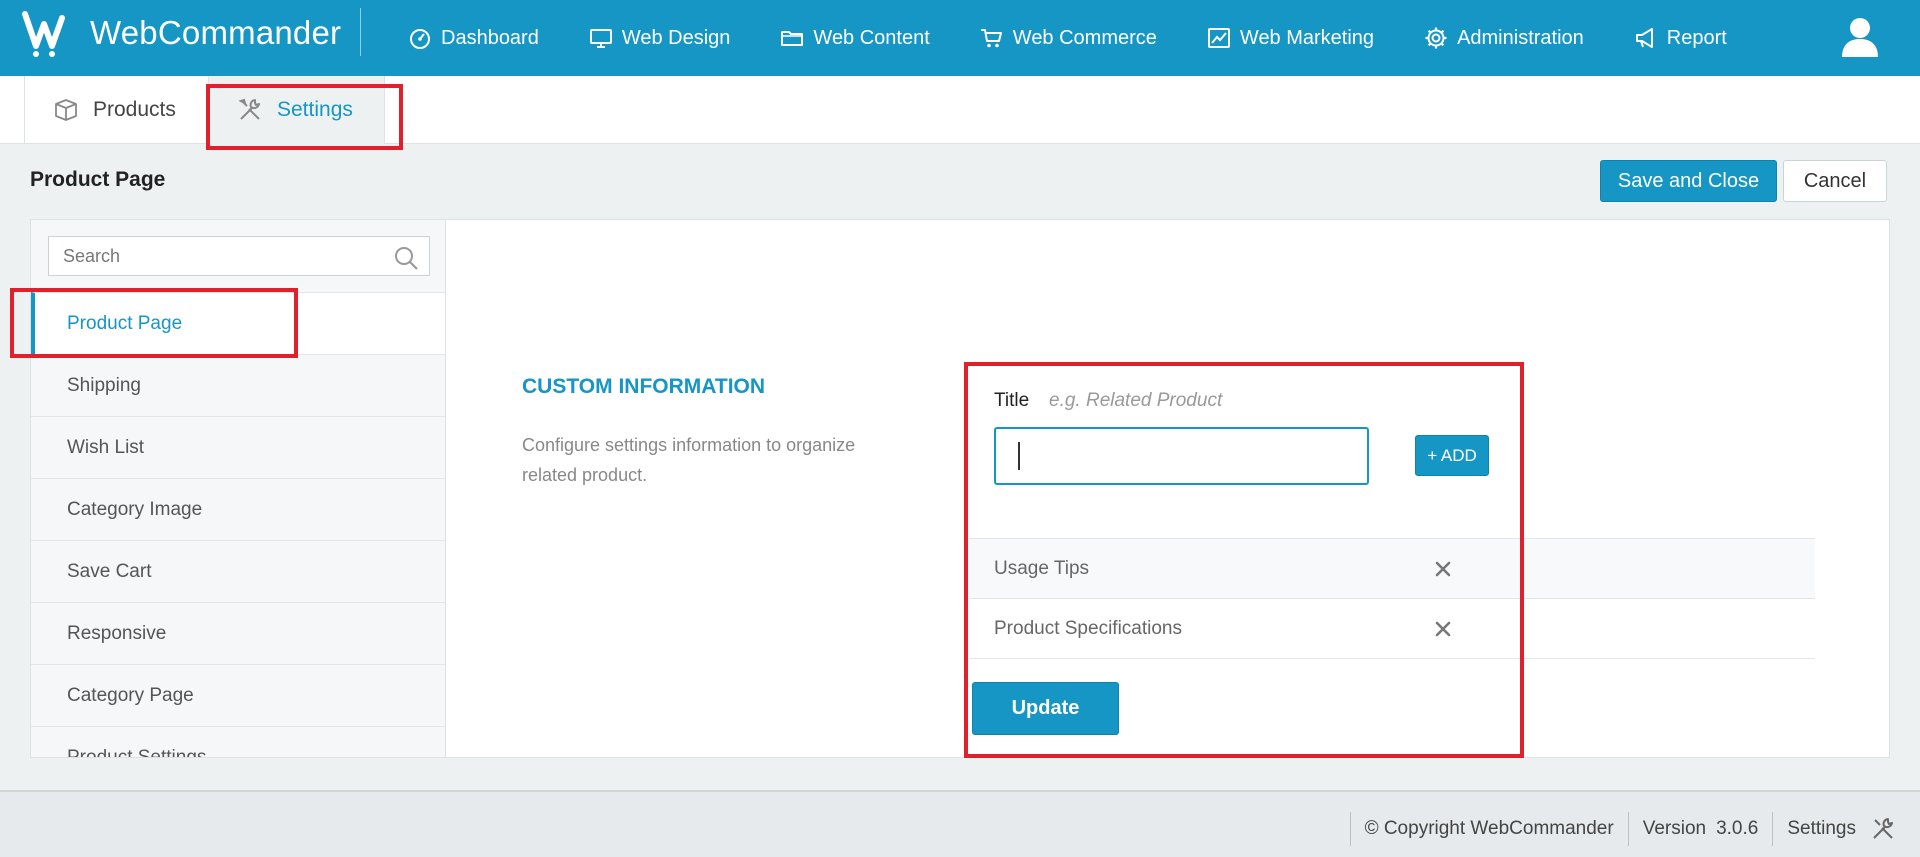 This screenshot has height=857, width=1920. Describe the element at coordinates (1392, 658) in the screenshot. I see `entries-divider` at that location.